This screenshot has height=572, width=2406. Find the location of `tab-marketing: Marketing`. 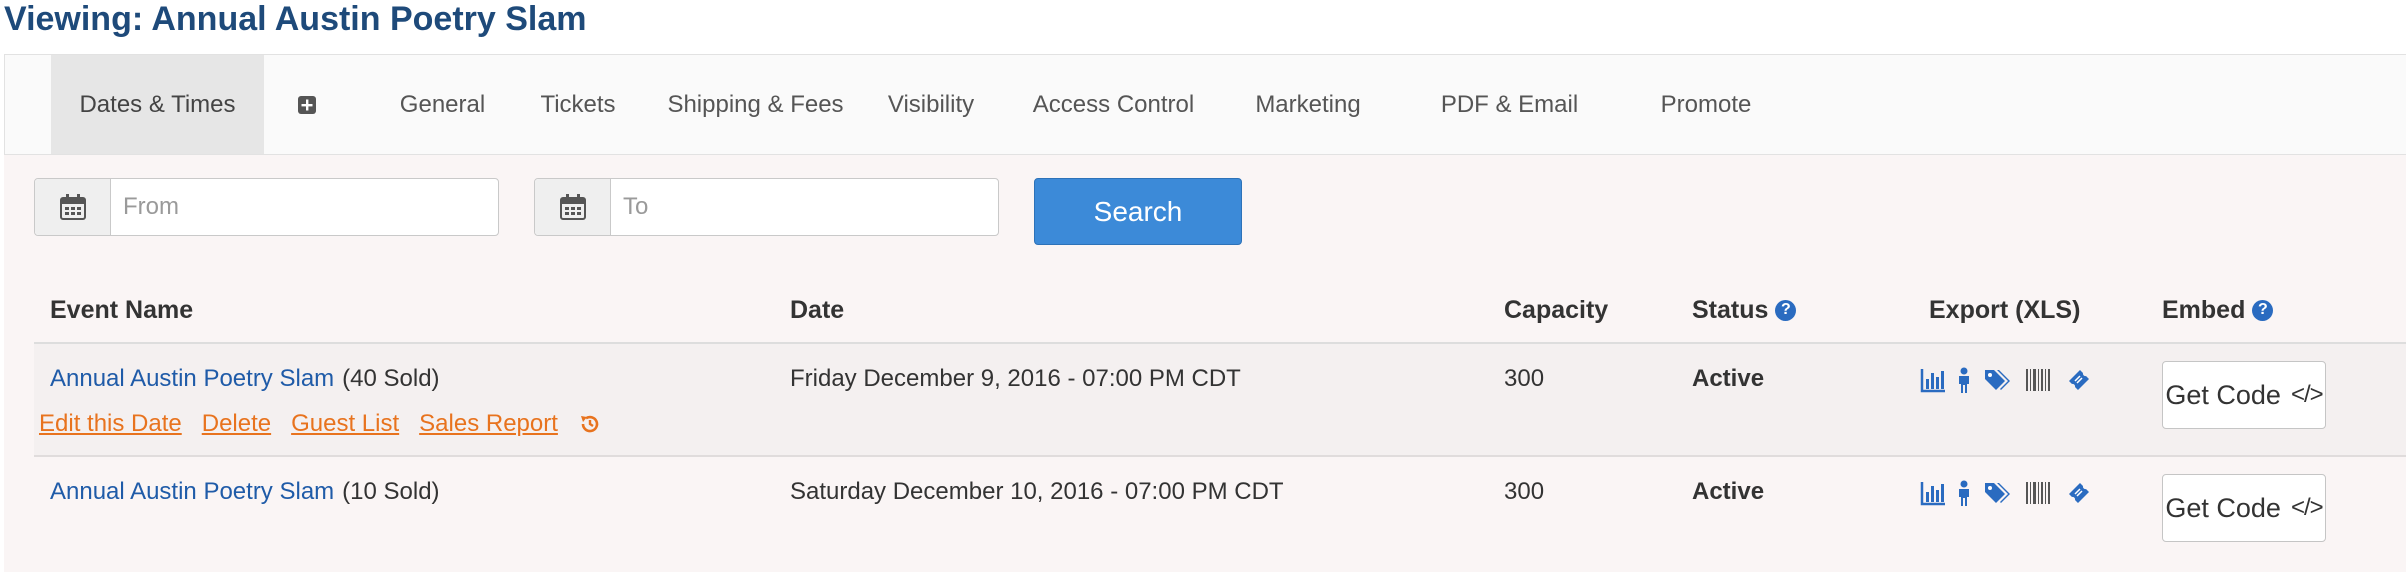

tab-marketing: Marketing is located at coordinates (1308, 104).